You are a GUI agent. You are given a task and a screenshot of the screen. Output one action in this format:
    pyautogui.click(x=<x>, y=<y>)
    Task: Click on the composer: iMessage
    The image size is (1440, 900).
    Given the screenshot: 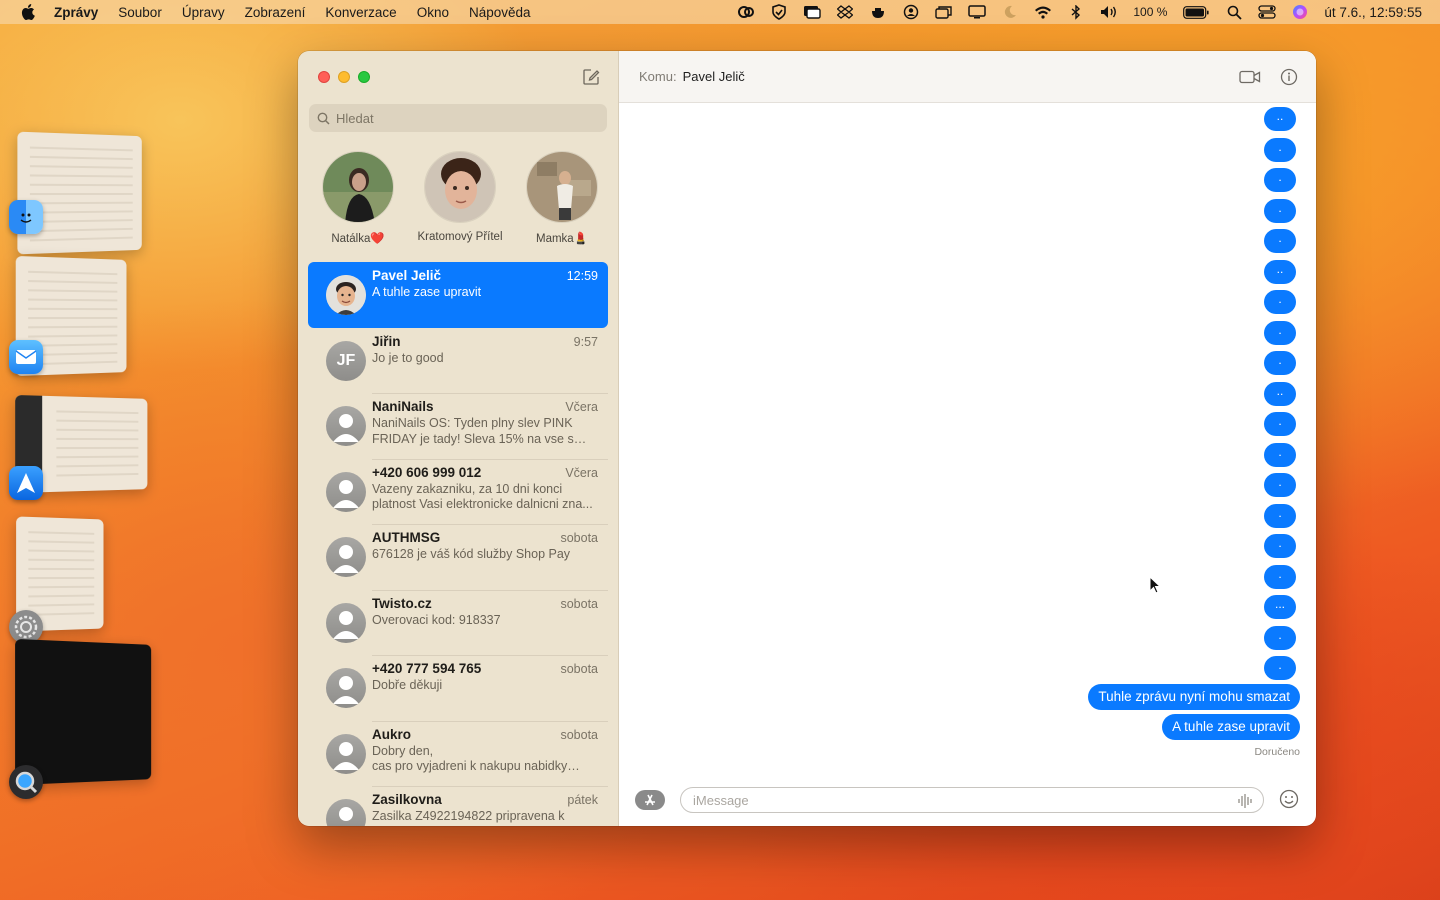 What is the action you would take?
    pyautogui.click(x=967, y=804)
    